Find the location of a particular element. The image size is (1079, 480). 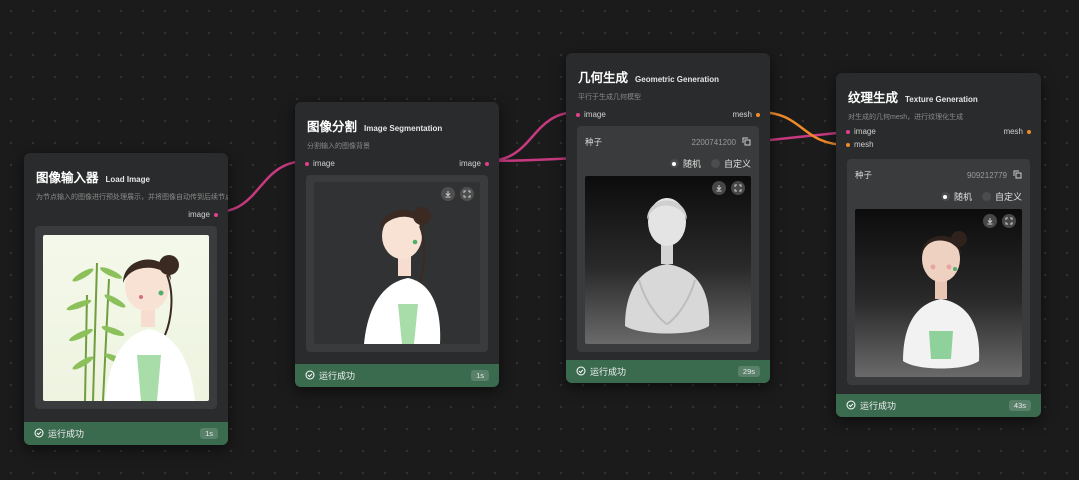

node-header: 纹理生成 Texture Generation is located at coordinates (938, 90).